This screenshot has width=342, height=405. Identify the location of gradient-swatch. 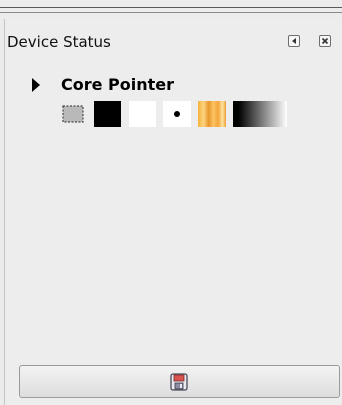
(260, 114).